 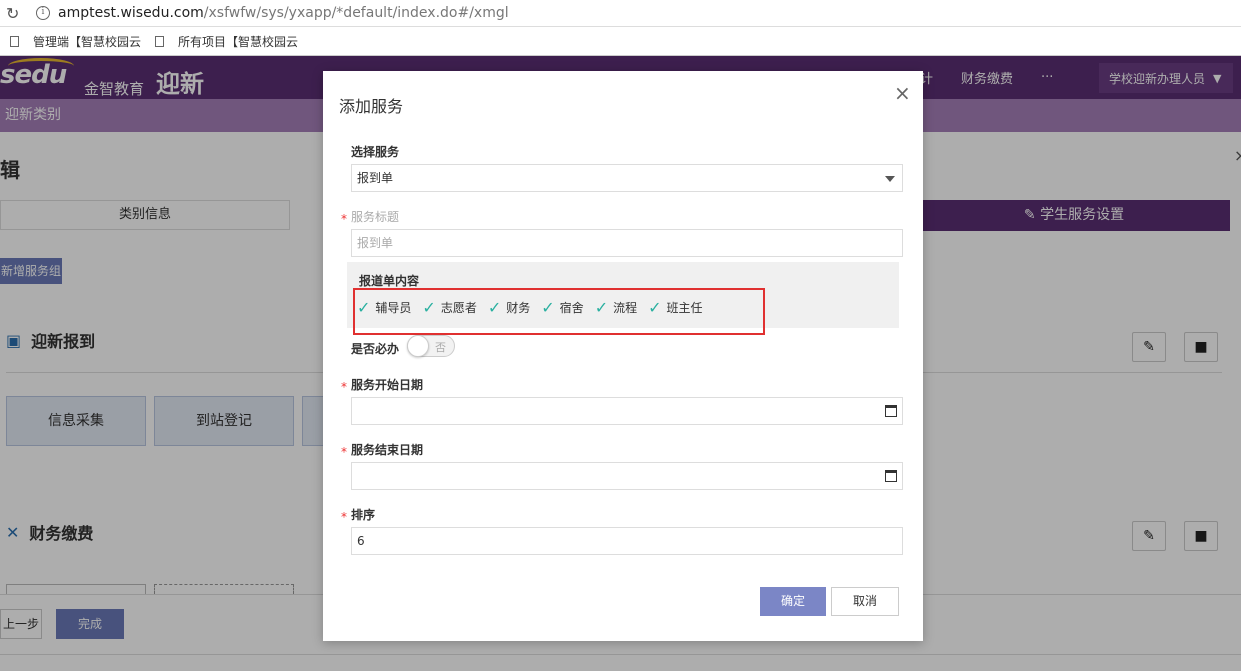 I want to click on dialog-title: 添加服务, so click(x=371, y=106).